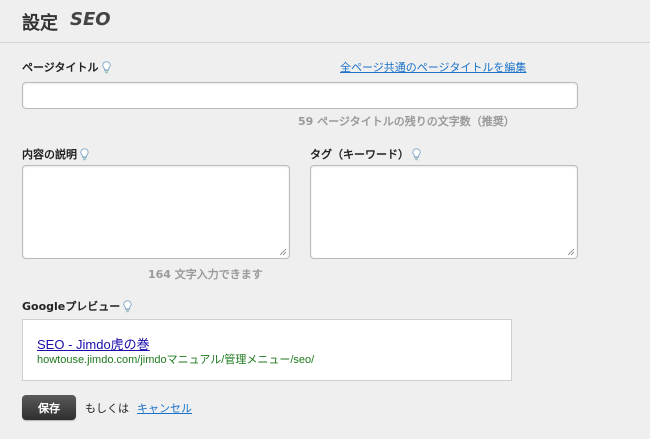 Image resolution: width=650 pixels, height=439 pixels. I want to click on edit-common-page-title-link: 全ページ共通のページタイトルを編集, so click(433, 67).